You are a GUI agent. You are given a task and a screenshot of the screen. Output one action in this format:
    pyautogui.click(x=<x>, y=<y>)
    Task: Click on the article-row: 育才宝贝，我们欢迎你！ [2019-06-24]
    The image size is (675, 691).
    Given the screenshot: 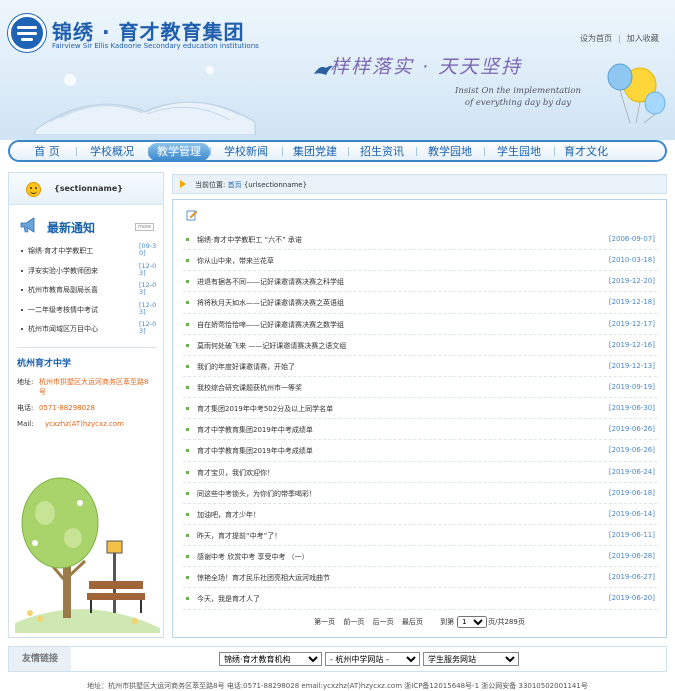 What is the action you would take?
    pyautogui.click(x=420, y=472)
    